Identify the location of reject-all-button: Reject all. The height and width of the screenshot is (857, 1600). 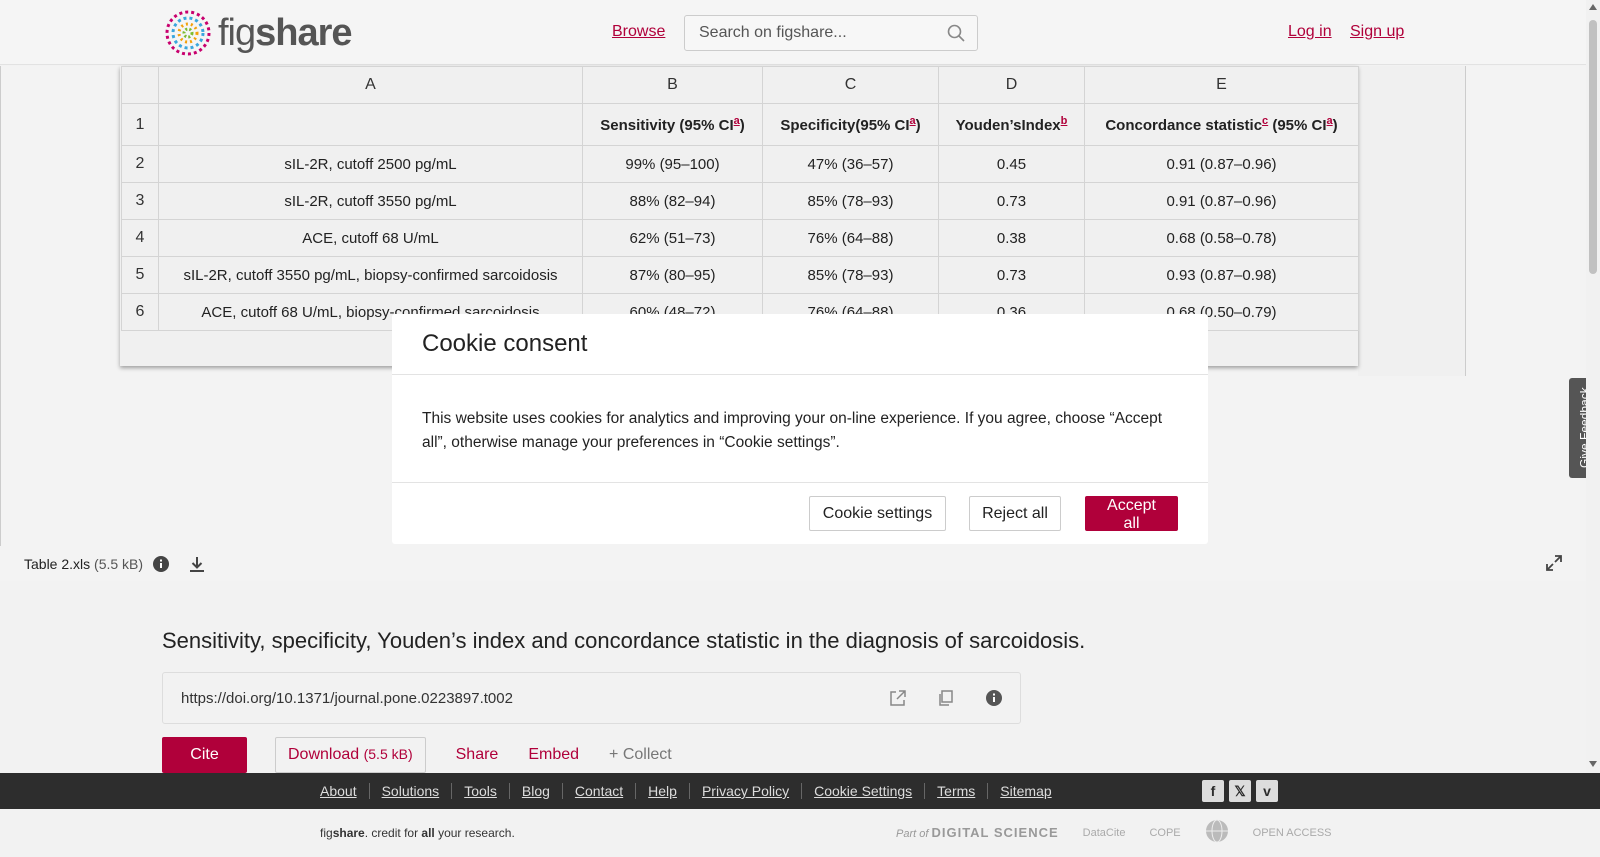
(1015, 513).